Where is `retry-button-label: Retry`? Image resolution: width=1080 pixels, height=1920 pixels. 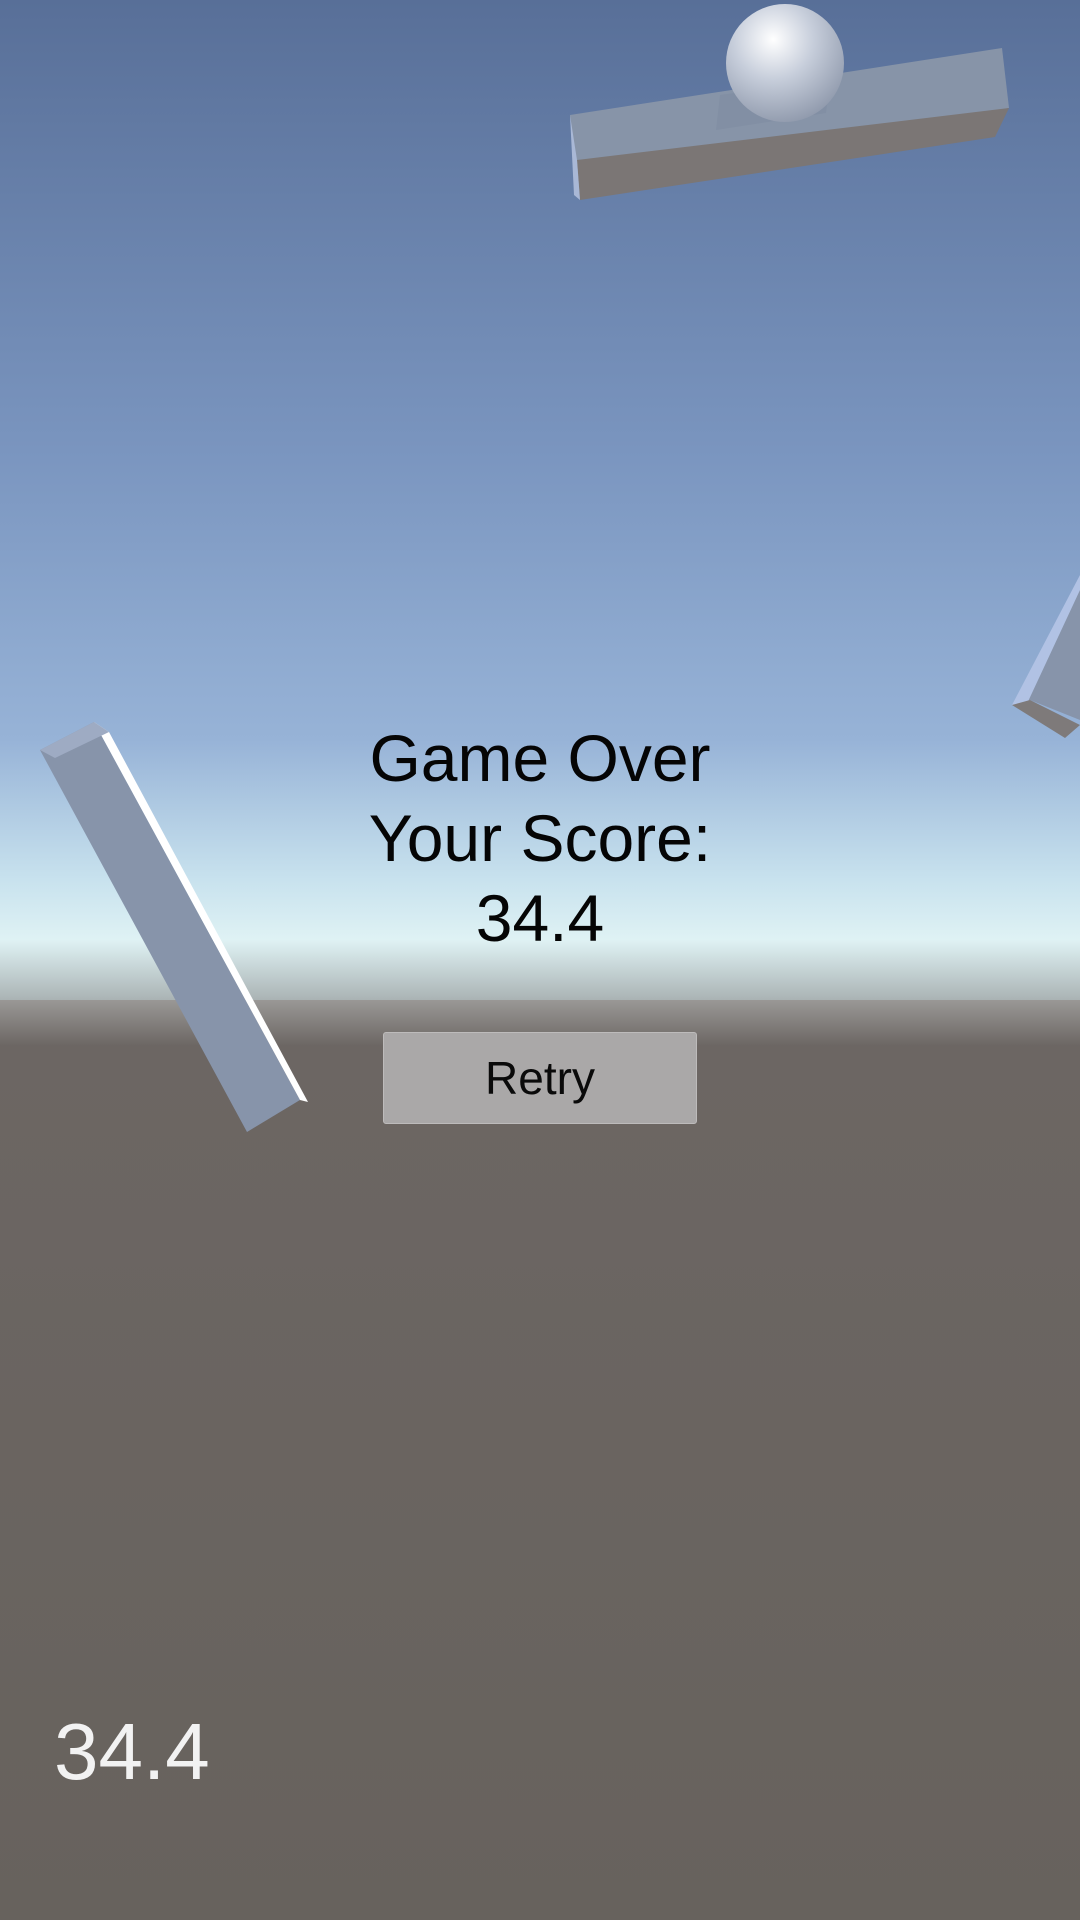 retry-button-label: Retry is located at coordinates (540, 1078).